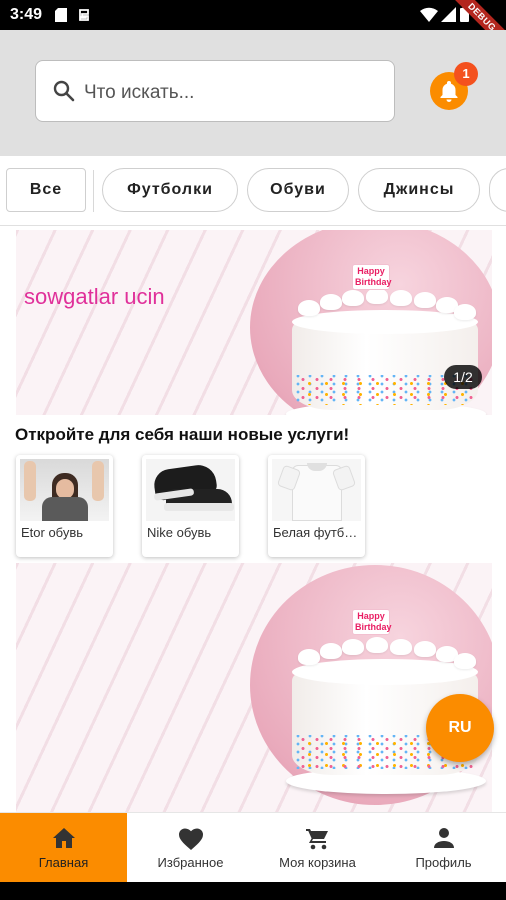 This screenshot has height=900, width=506. What do you see at coordinates (182, 434) in the screenshot?
I see `section-title: Откройте для себя наши новые услуги!` at bounding box center [182, 434].